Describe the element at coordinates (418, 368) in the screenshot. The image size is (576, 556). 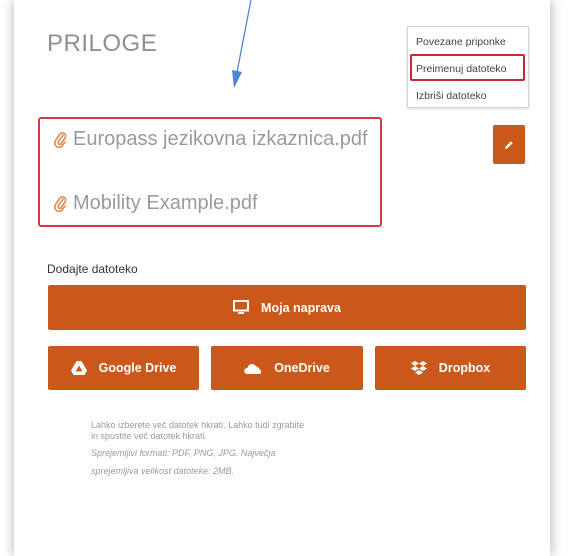
I see `dropbox-icon` at that location.